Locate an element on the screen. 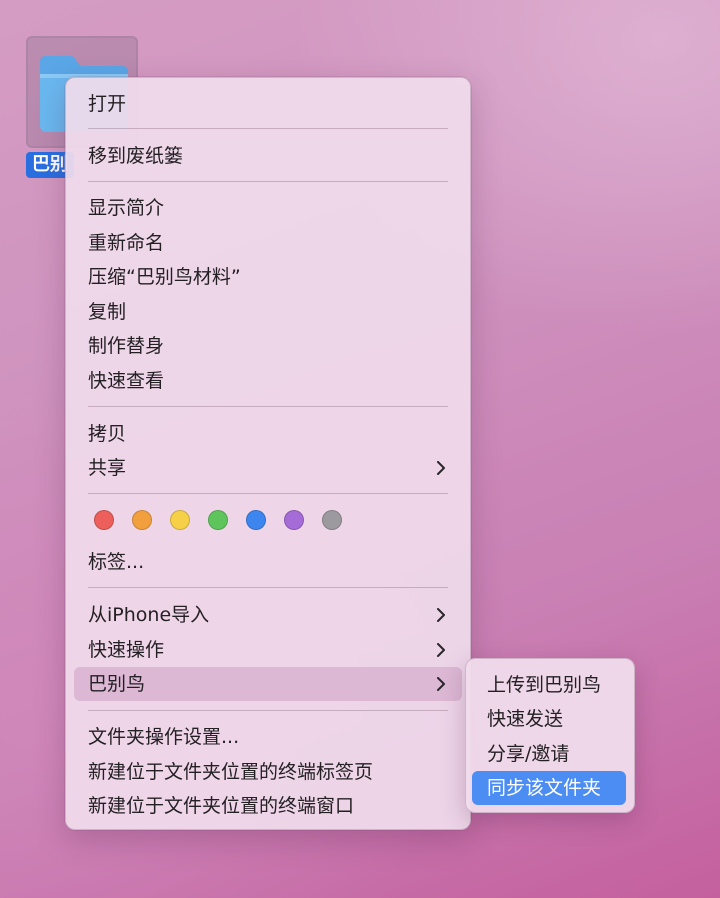  menu-item-move-to-trash: 移到废纸篓 is located at coordinates (268, 156).